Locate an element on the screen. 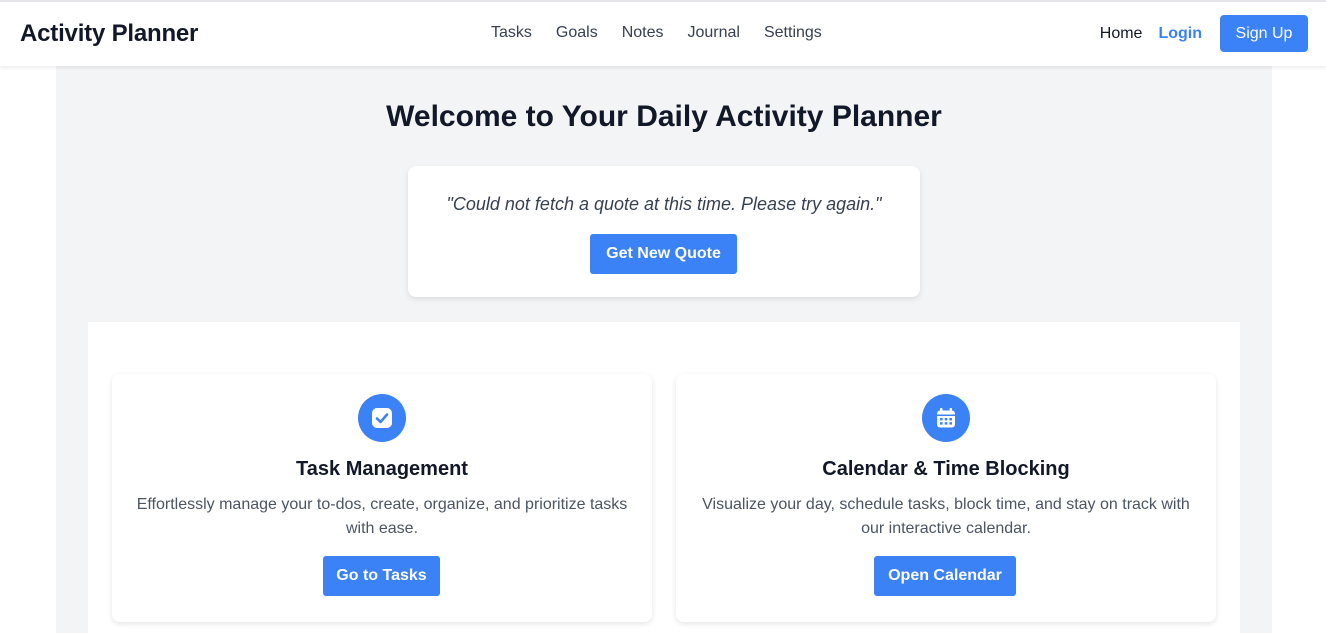 This screenshot has height=633, width=1326. signup-button: Sign Up is located at coordinates (1264, 33).